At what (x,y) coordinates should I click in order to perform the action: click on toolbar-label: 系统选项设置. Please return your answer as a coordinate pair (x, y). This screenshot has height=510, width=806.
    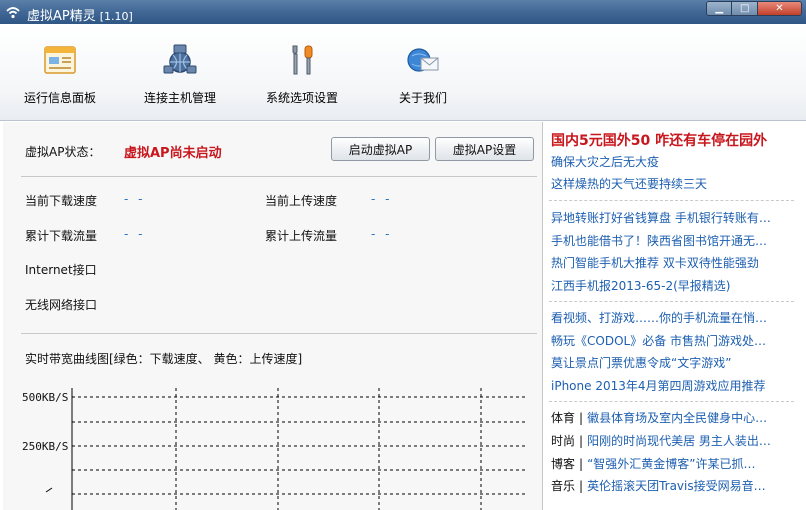
    Looking at the image, I should click on (301, 98).